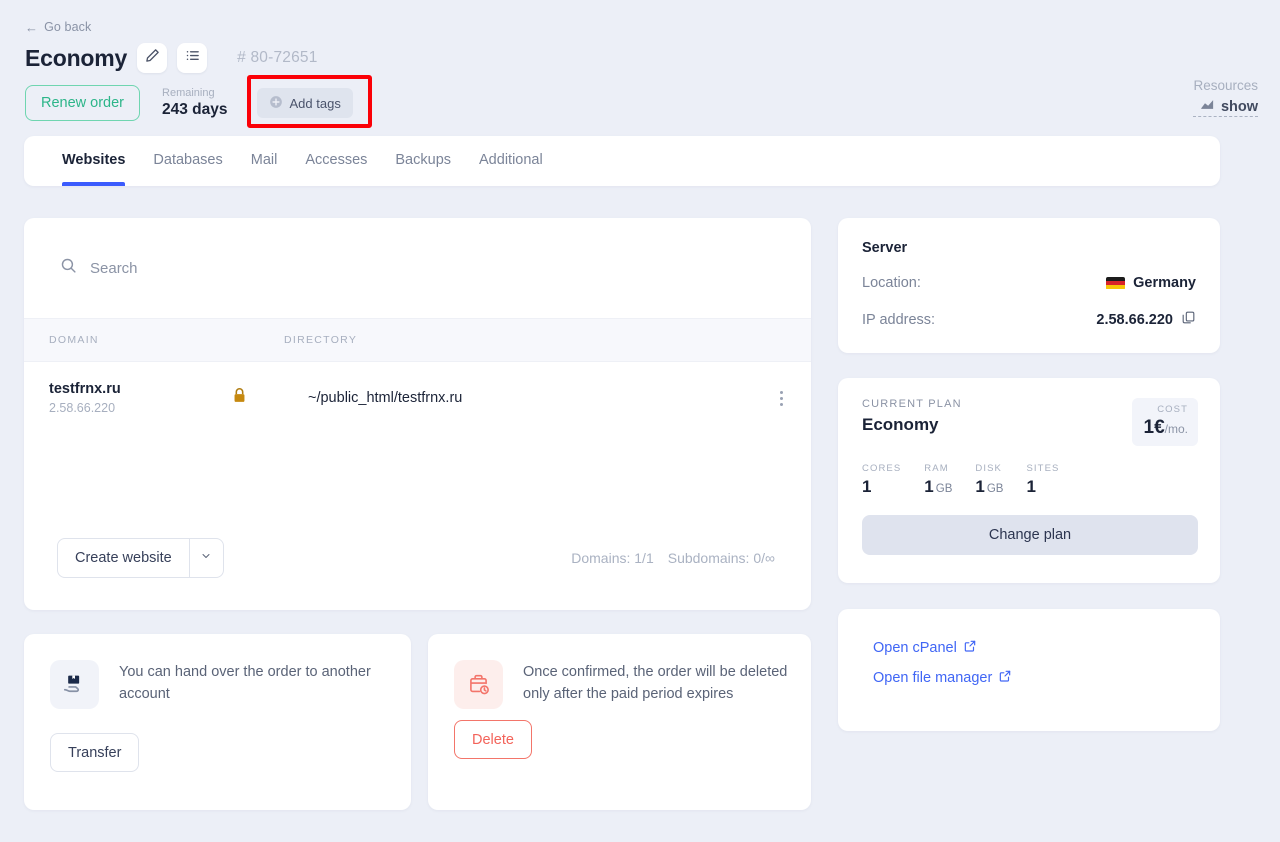  What do you see at coordinates (944, 489) in the screenshot?
I see `spec-ram-unit: GB` at bounding box center [944, 489].